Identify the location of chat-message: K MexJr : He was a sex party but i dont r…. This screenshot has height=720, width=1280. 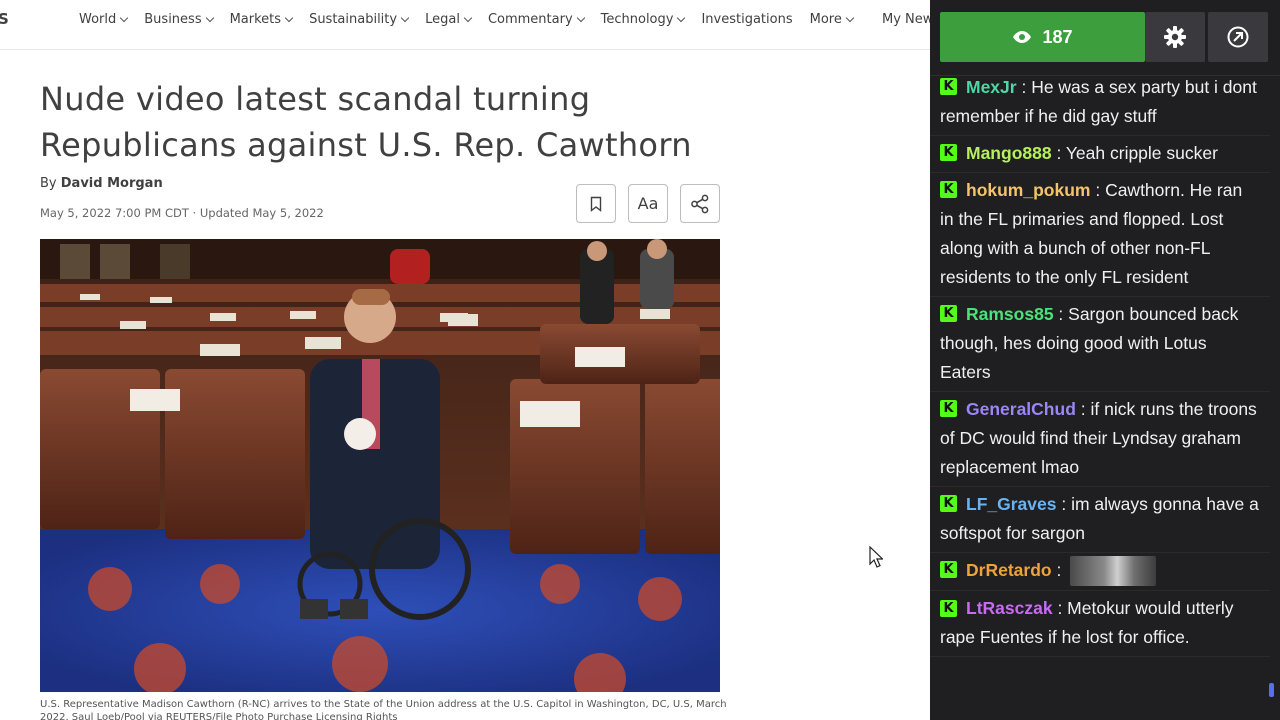
(1100, 103).